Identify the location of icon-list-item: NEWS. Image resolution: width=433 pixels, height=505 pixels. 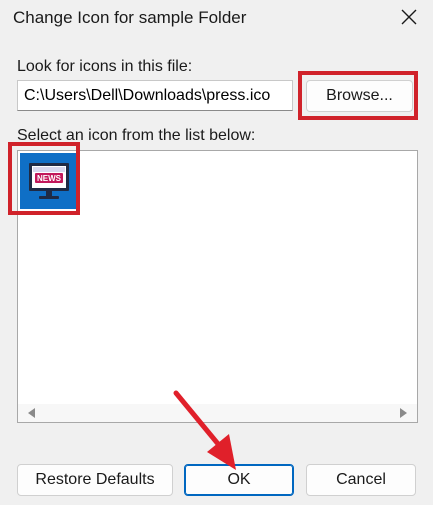
(49, 181).